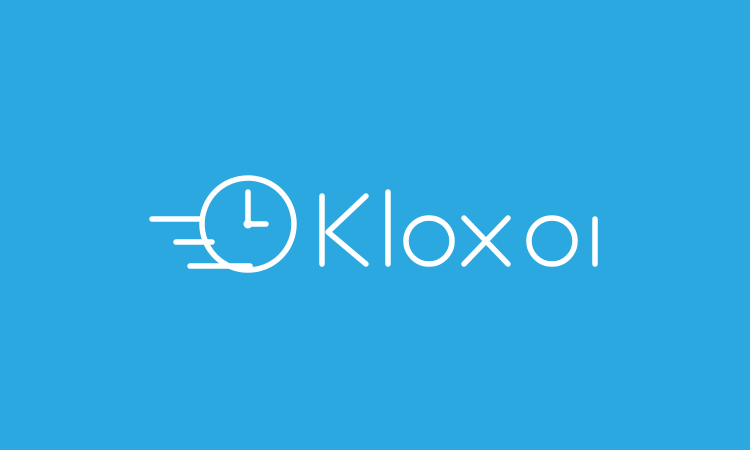 This screenshot has width=750, height=450. Describe the element at coordinates (347, 230) in the screenshot. I see `letter-k-arms` at that location.